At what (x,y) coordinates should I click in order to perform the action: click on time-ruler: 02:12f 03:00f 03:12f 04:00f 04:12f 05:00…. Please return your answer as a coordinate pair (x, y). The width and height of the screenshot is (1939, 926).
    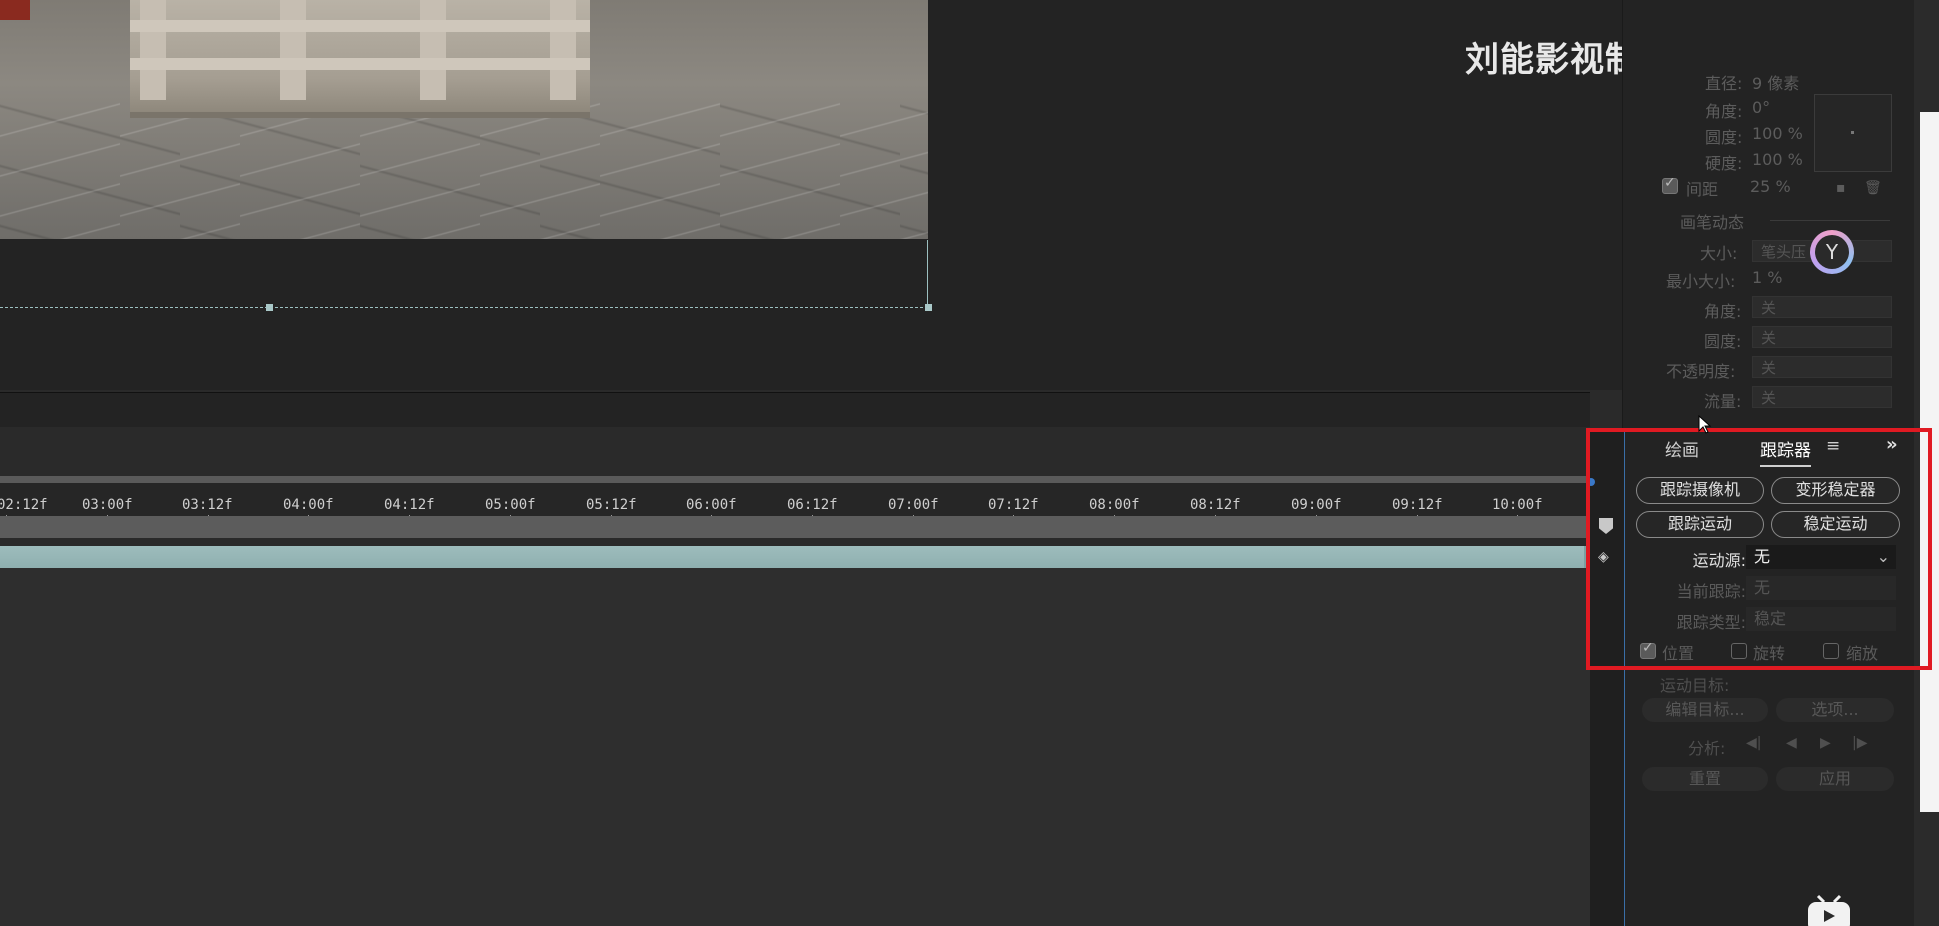
    Looking at the image, I should click on (795, 498).